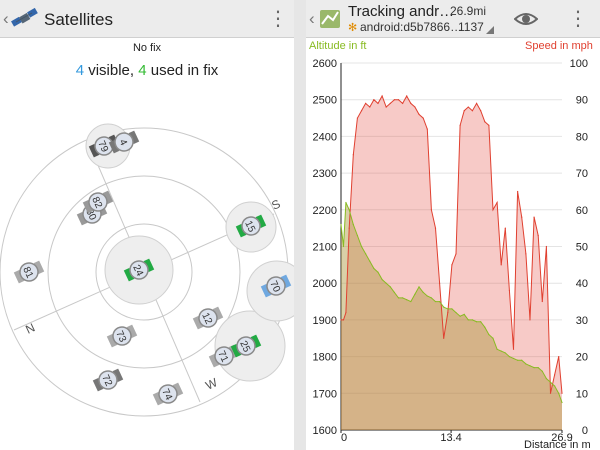 The width and height of the screenshot is (600, 450). I want to click on altitude-tick-label: 1600, so click(325, 431).